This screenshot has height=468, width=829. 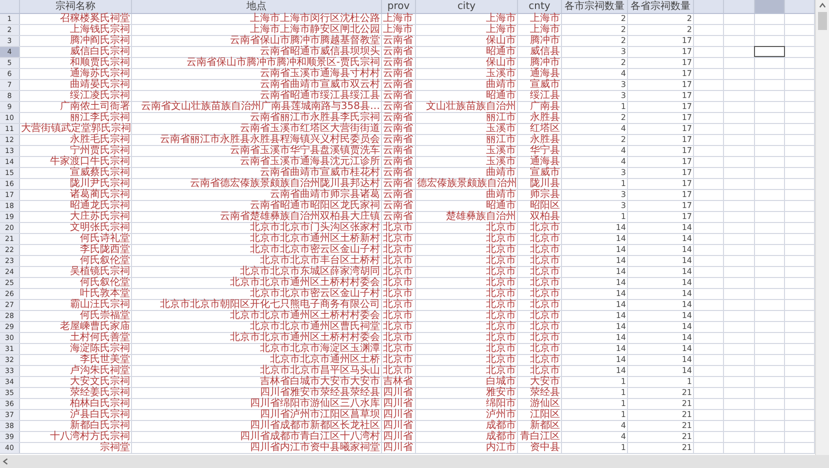 What do you see at coordinates (545, 95) in the screenshot?
I see `table-cell: 绥江县` at bounding box center [545, 95].